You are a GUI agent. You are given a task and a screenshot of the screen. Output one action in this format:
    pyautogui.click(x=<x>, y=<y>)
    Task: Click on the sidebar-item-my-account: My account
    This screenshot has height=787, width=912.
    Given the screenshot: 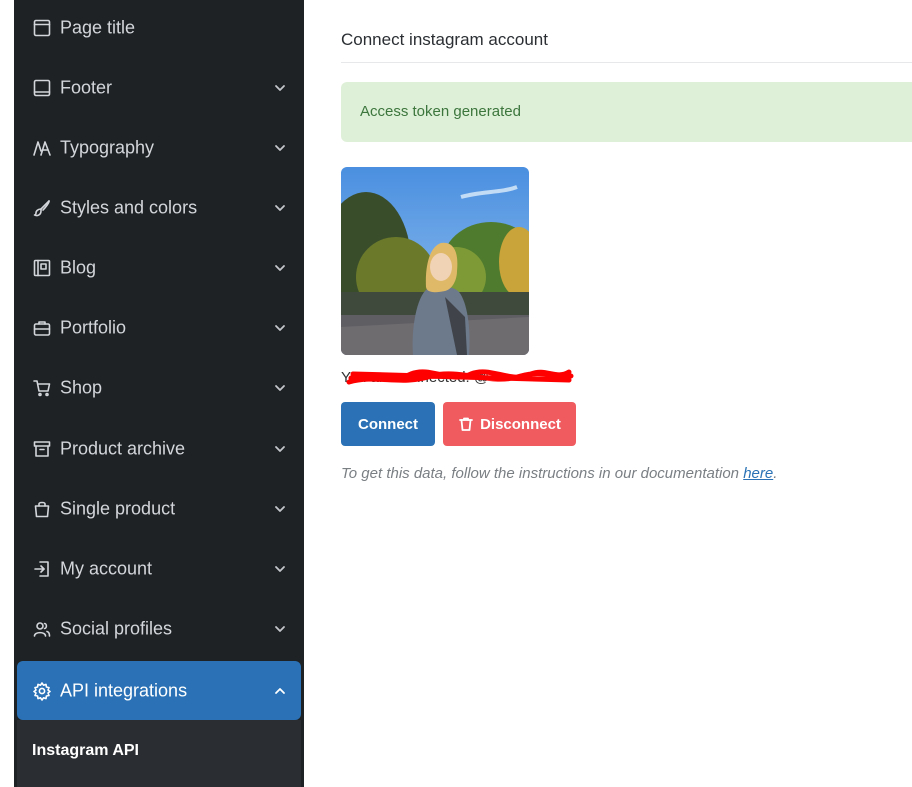 What is the action you would take?
    pyautogui.click(x=159, y=569)
    